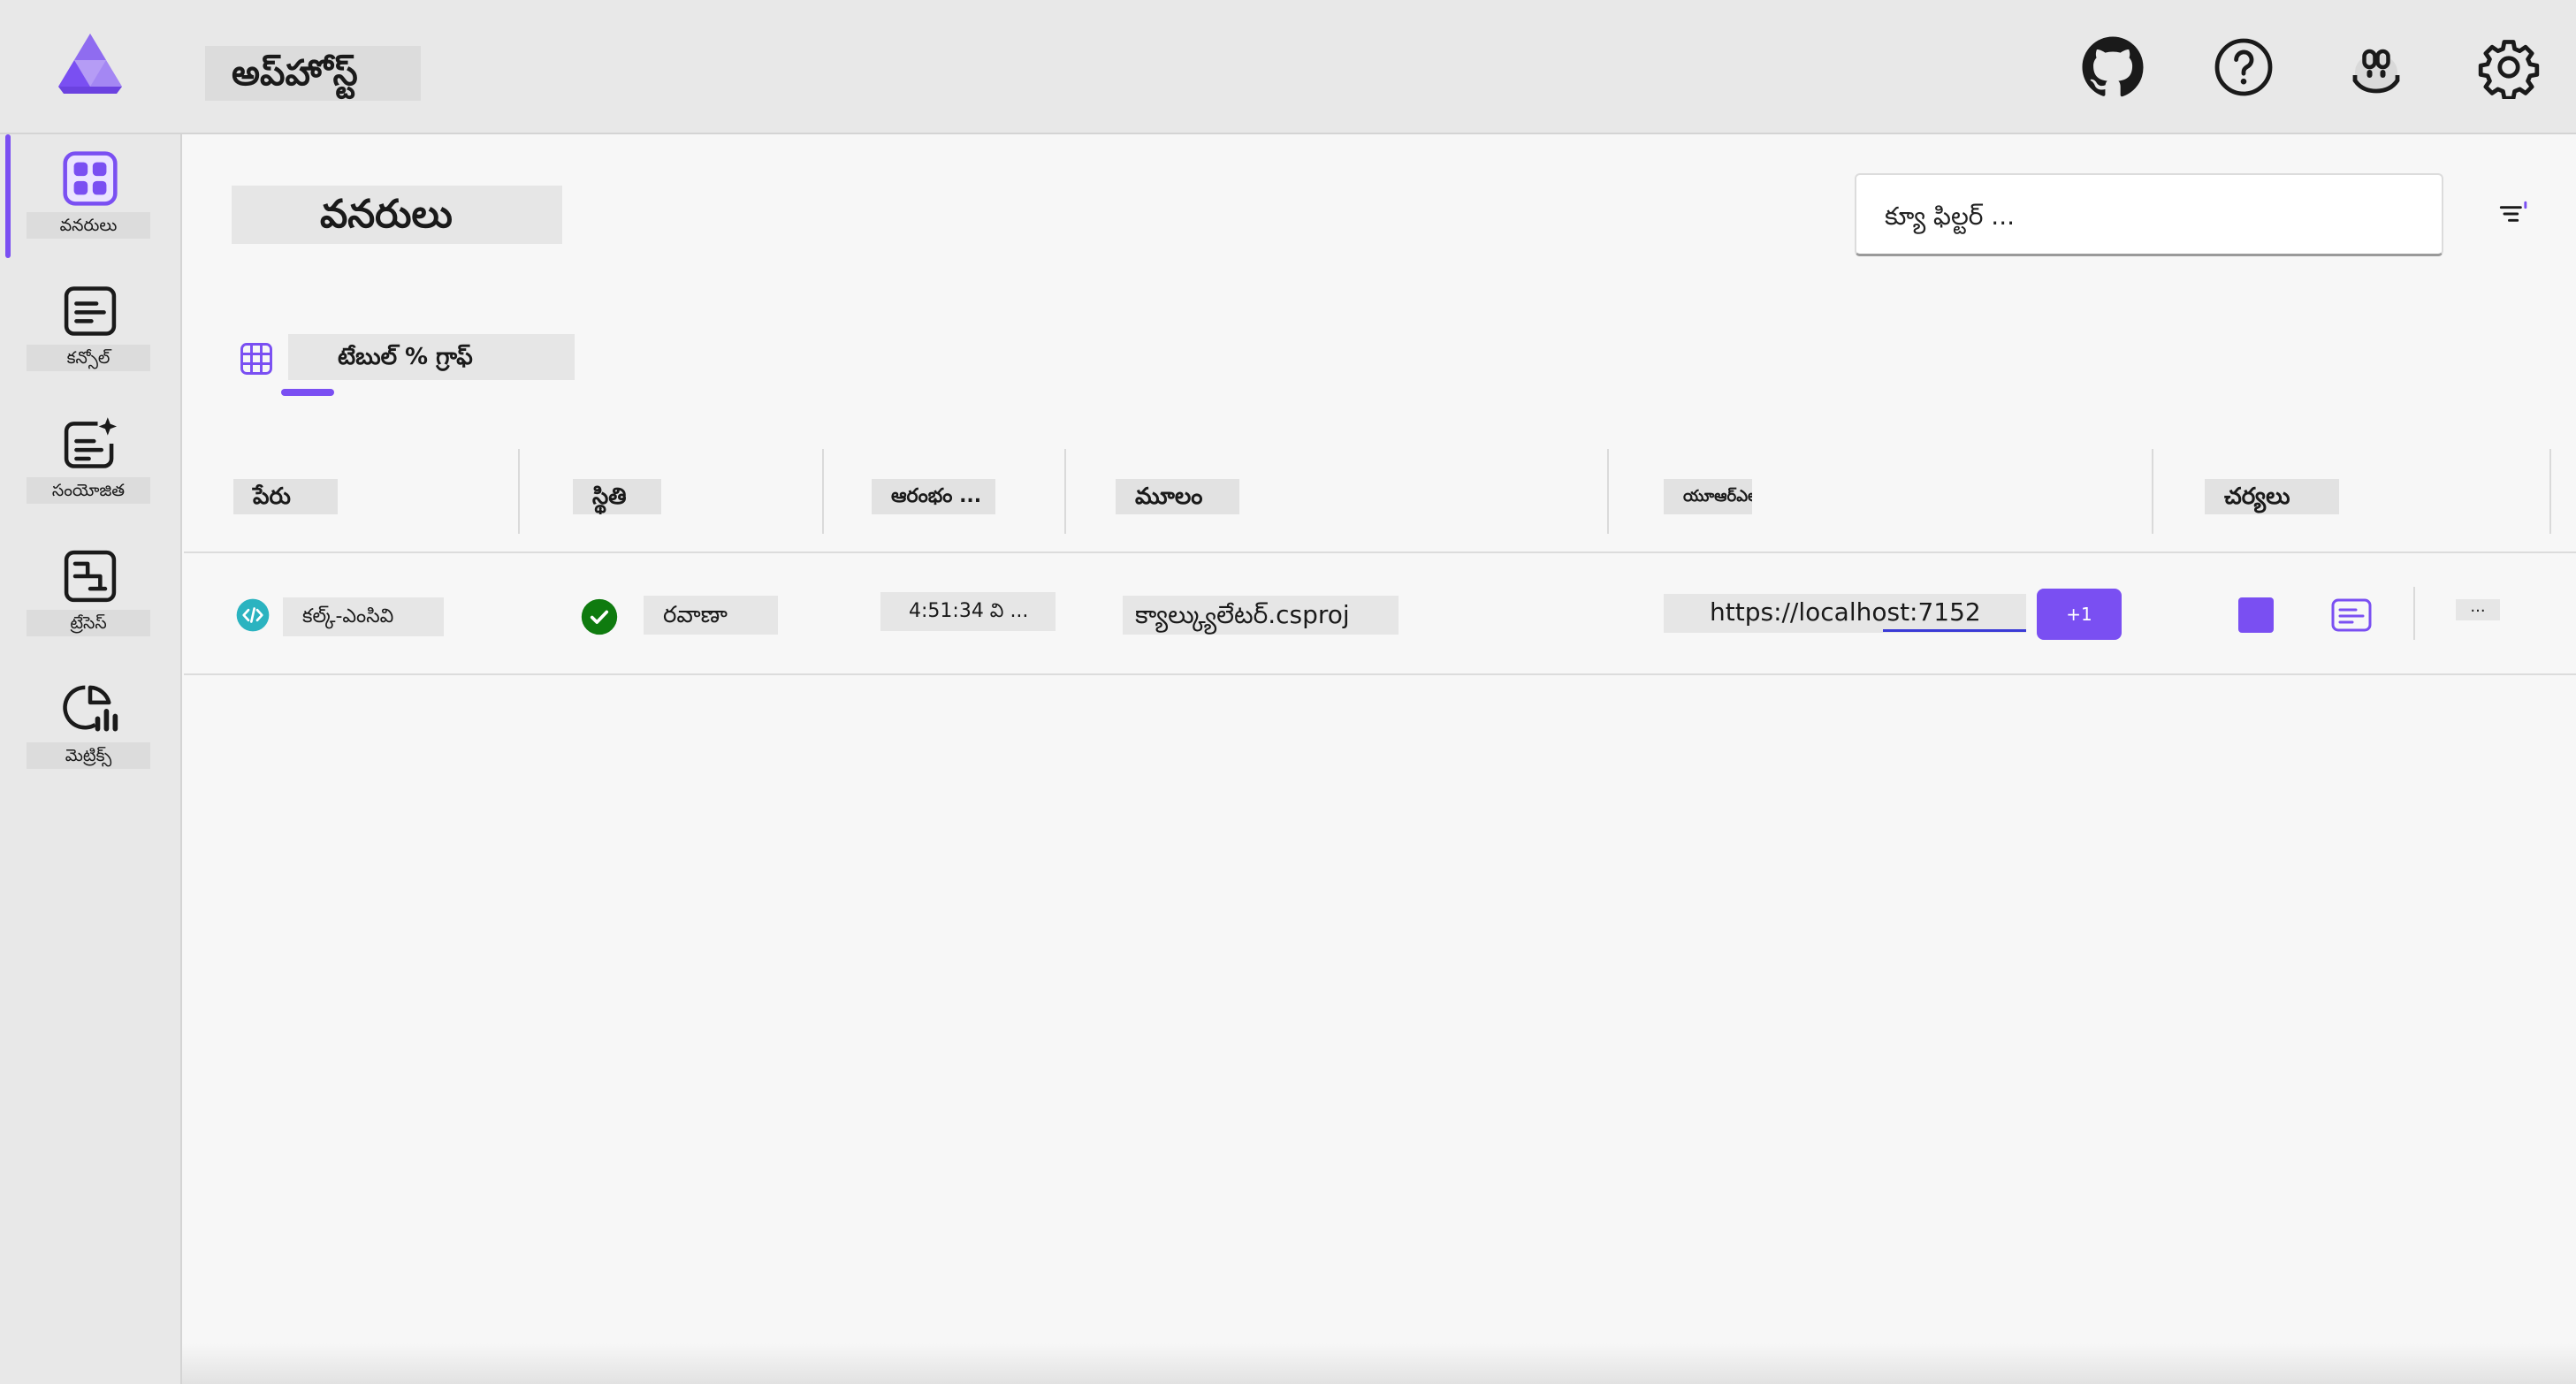 The image size is (2576, 1384). What do you see at coordinates (711, 615) in the screenshot?
I see `resource-state: రవాణా` at bounding box center [711, 615].